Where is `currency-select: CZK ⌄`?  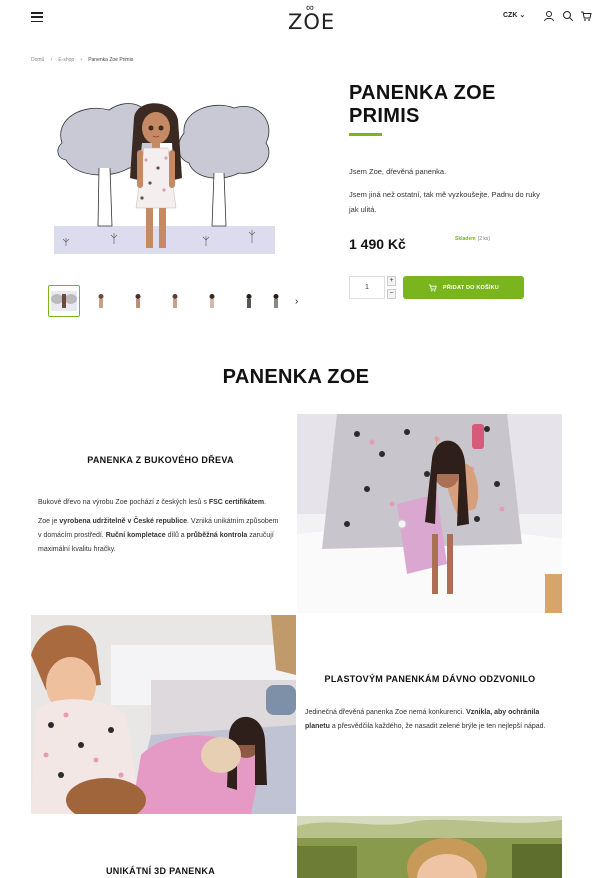
currency-select: CZK ⌄ is located at coordinates (514, 15).